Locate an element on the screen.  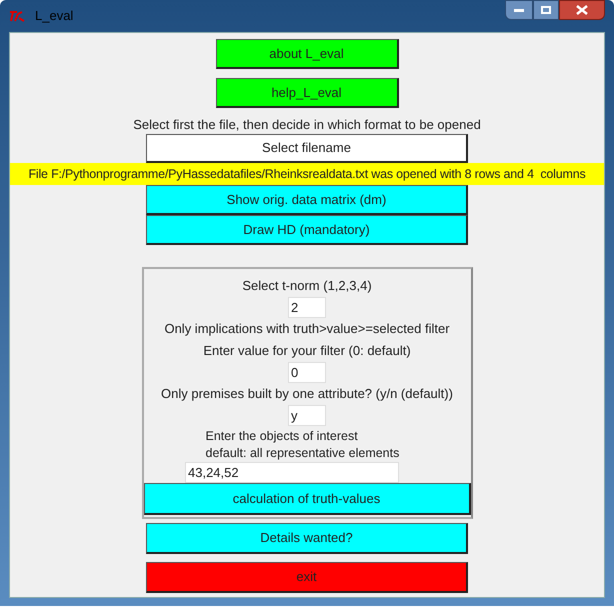
input-field: 43,24,52 is located at coordinates (292, 472).